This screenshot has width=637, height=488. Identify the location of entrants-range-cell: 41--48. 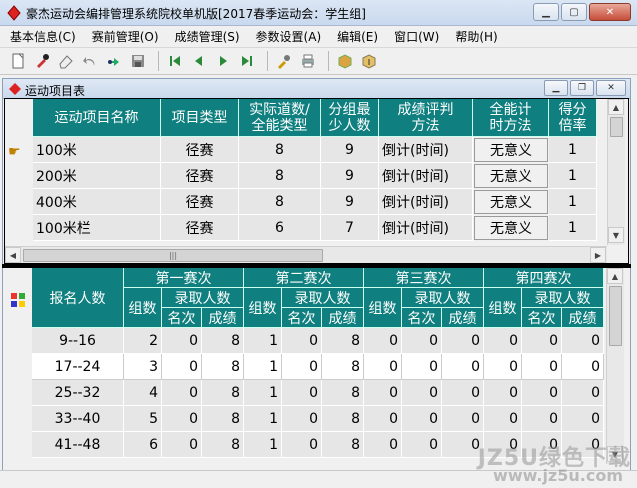
(78, 445).